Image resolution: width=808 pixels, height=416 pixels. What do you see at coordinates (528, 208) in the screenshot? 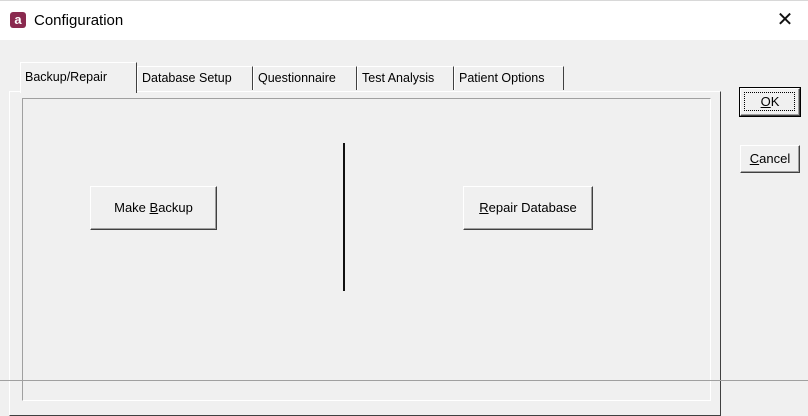
I see `repair-database-button: Repair Database` at bounding box center [528, 208].